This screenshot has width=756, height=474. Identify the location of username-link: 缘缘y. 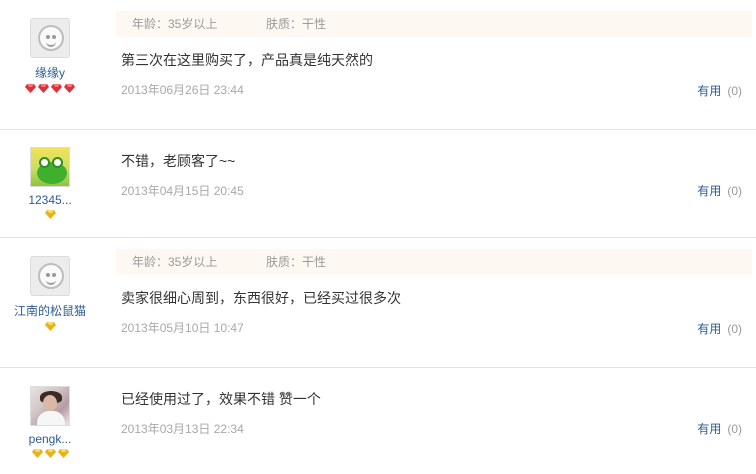
(50, 72).